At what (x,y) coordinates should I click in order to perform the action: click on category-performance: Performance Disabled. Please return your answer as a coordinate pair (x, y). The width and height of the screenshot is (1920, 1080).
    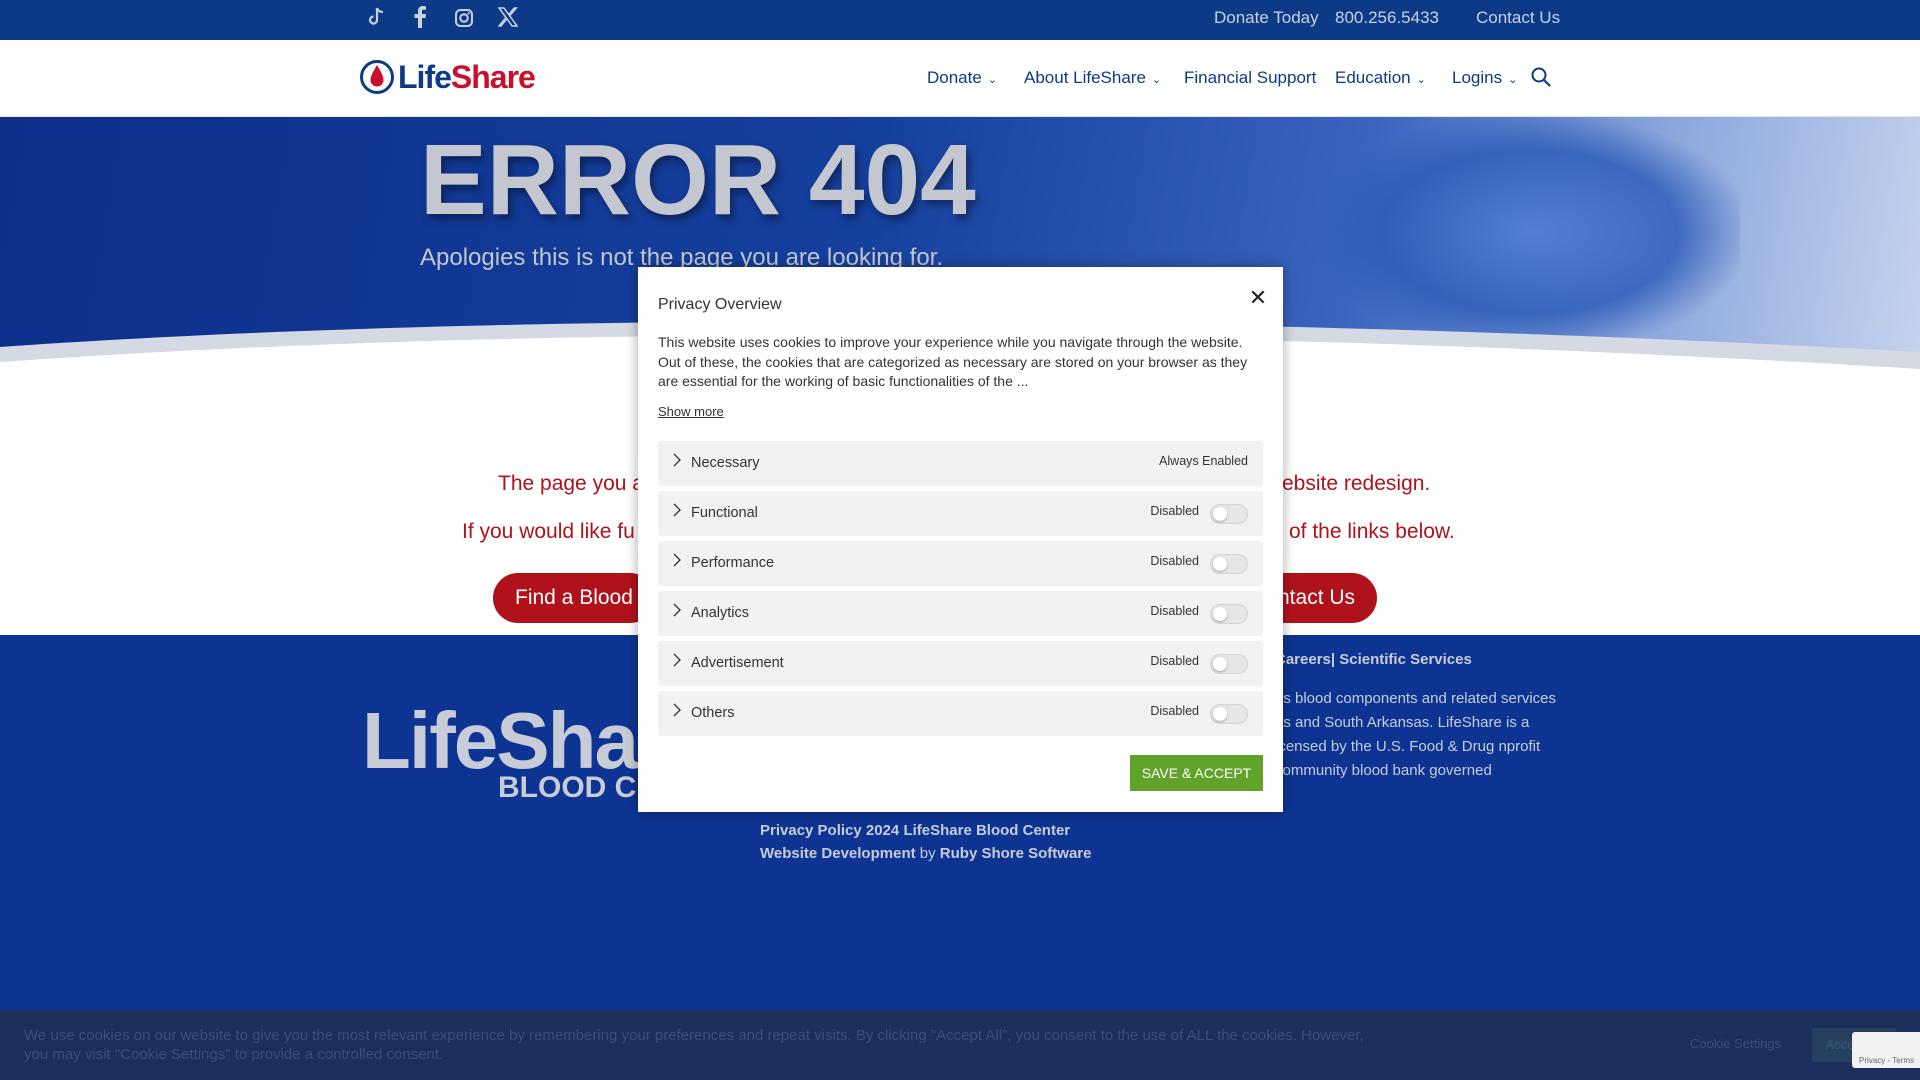
    Looking at the image, I should click on (960, 563).